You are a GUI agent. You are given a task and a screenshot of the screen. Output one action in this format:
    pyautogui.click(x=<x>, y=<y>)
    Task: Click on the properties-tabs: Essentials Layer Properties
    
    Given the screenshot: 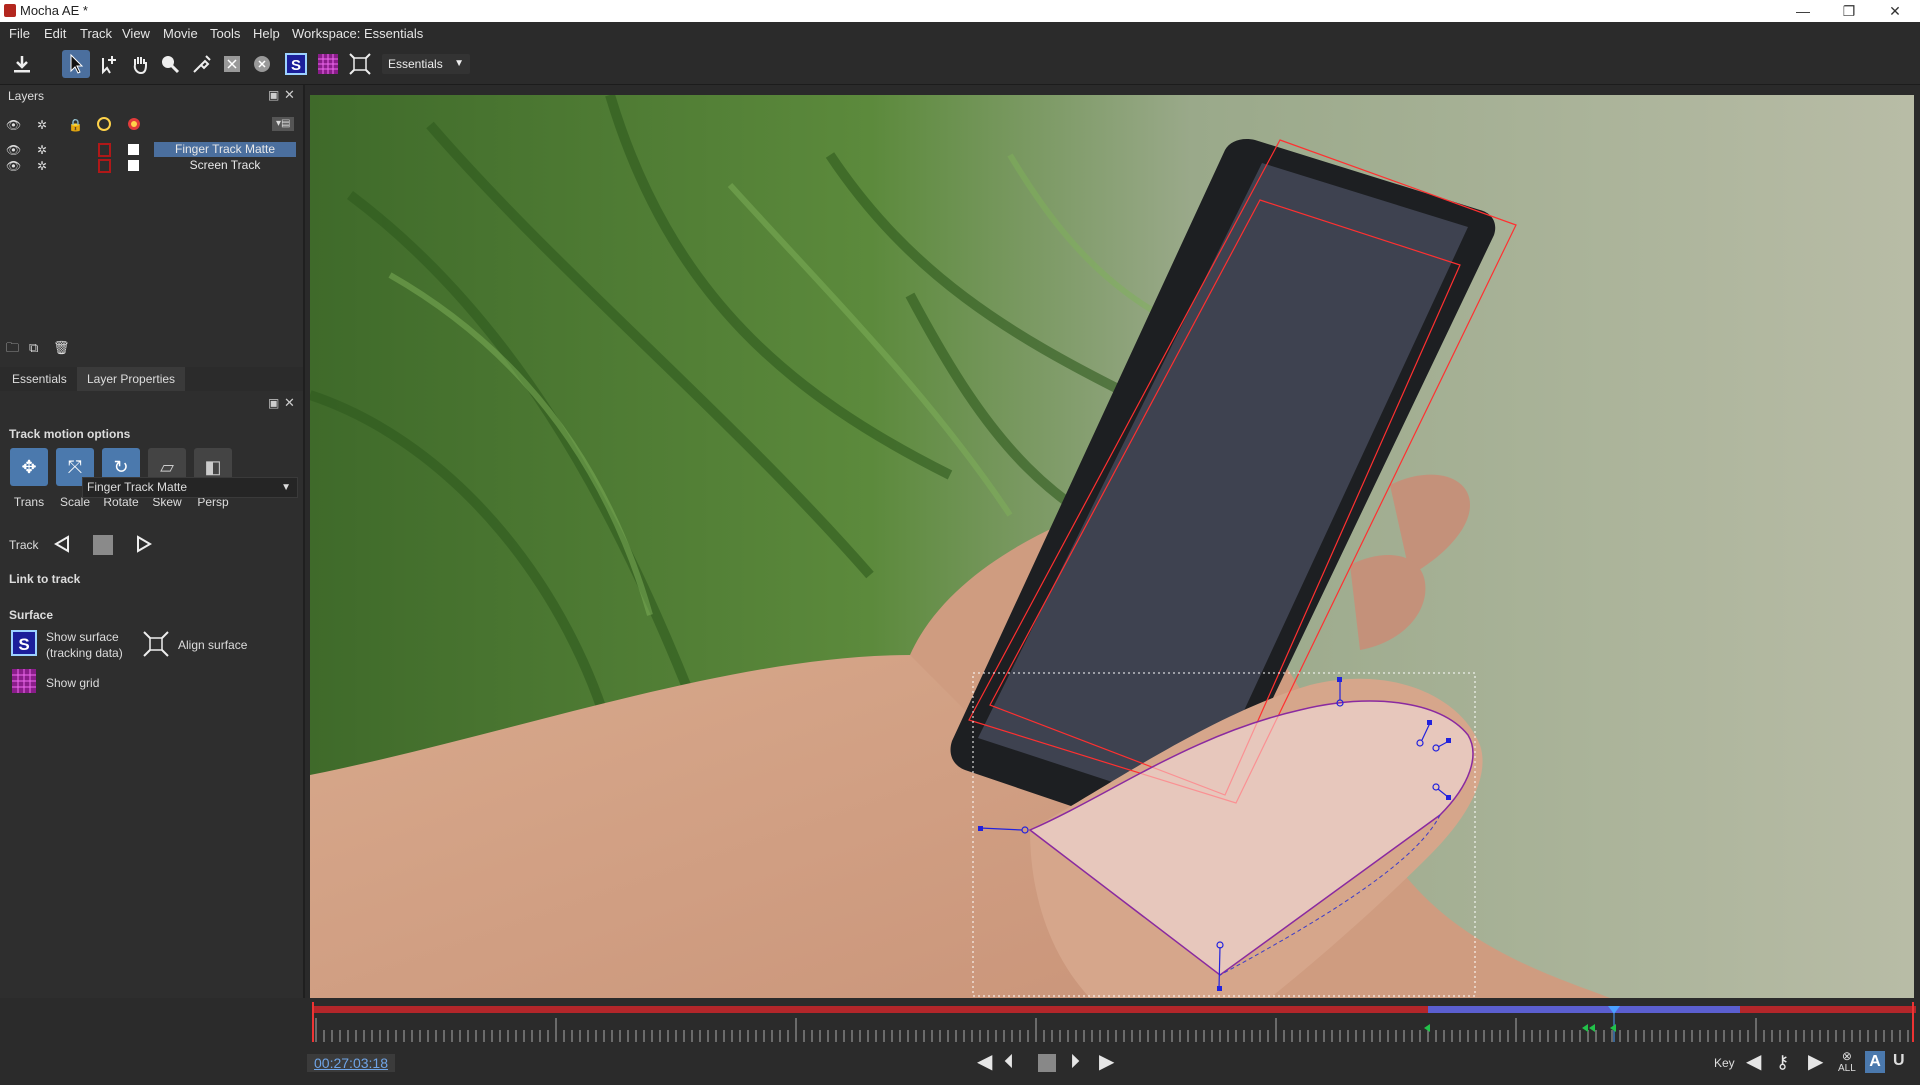 What is the action you would take?
    pyautogui.click(x=151, y=379)
    